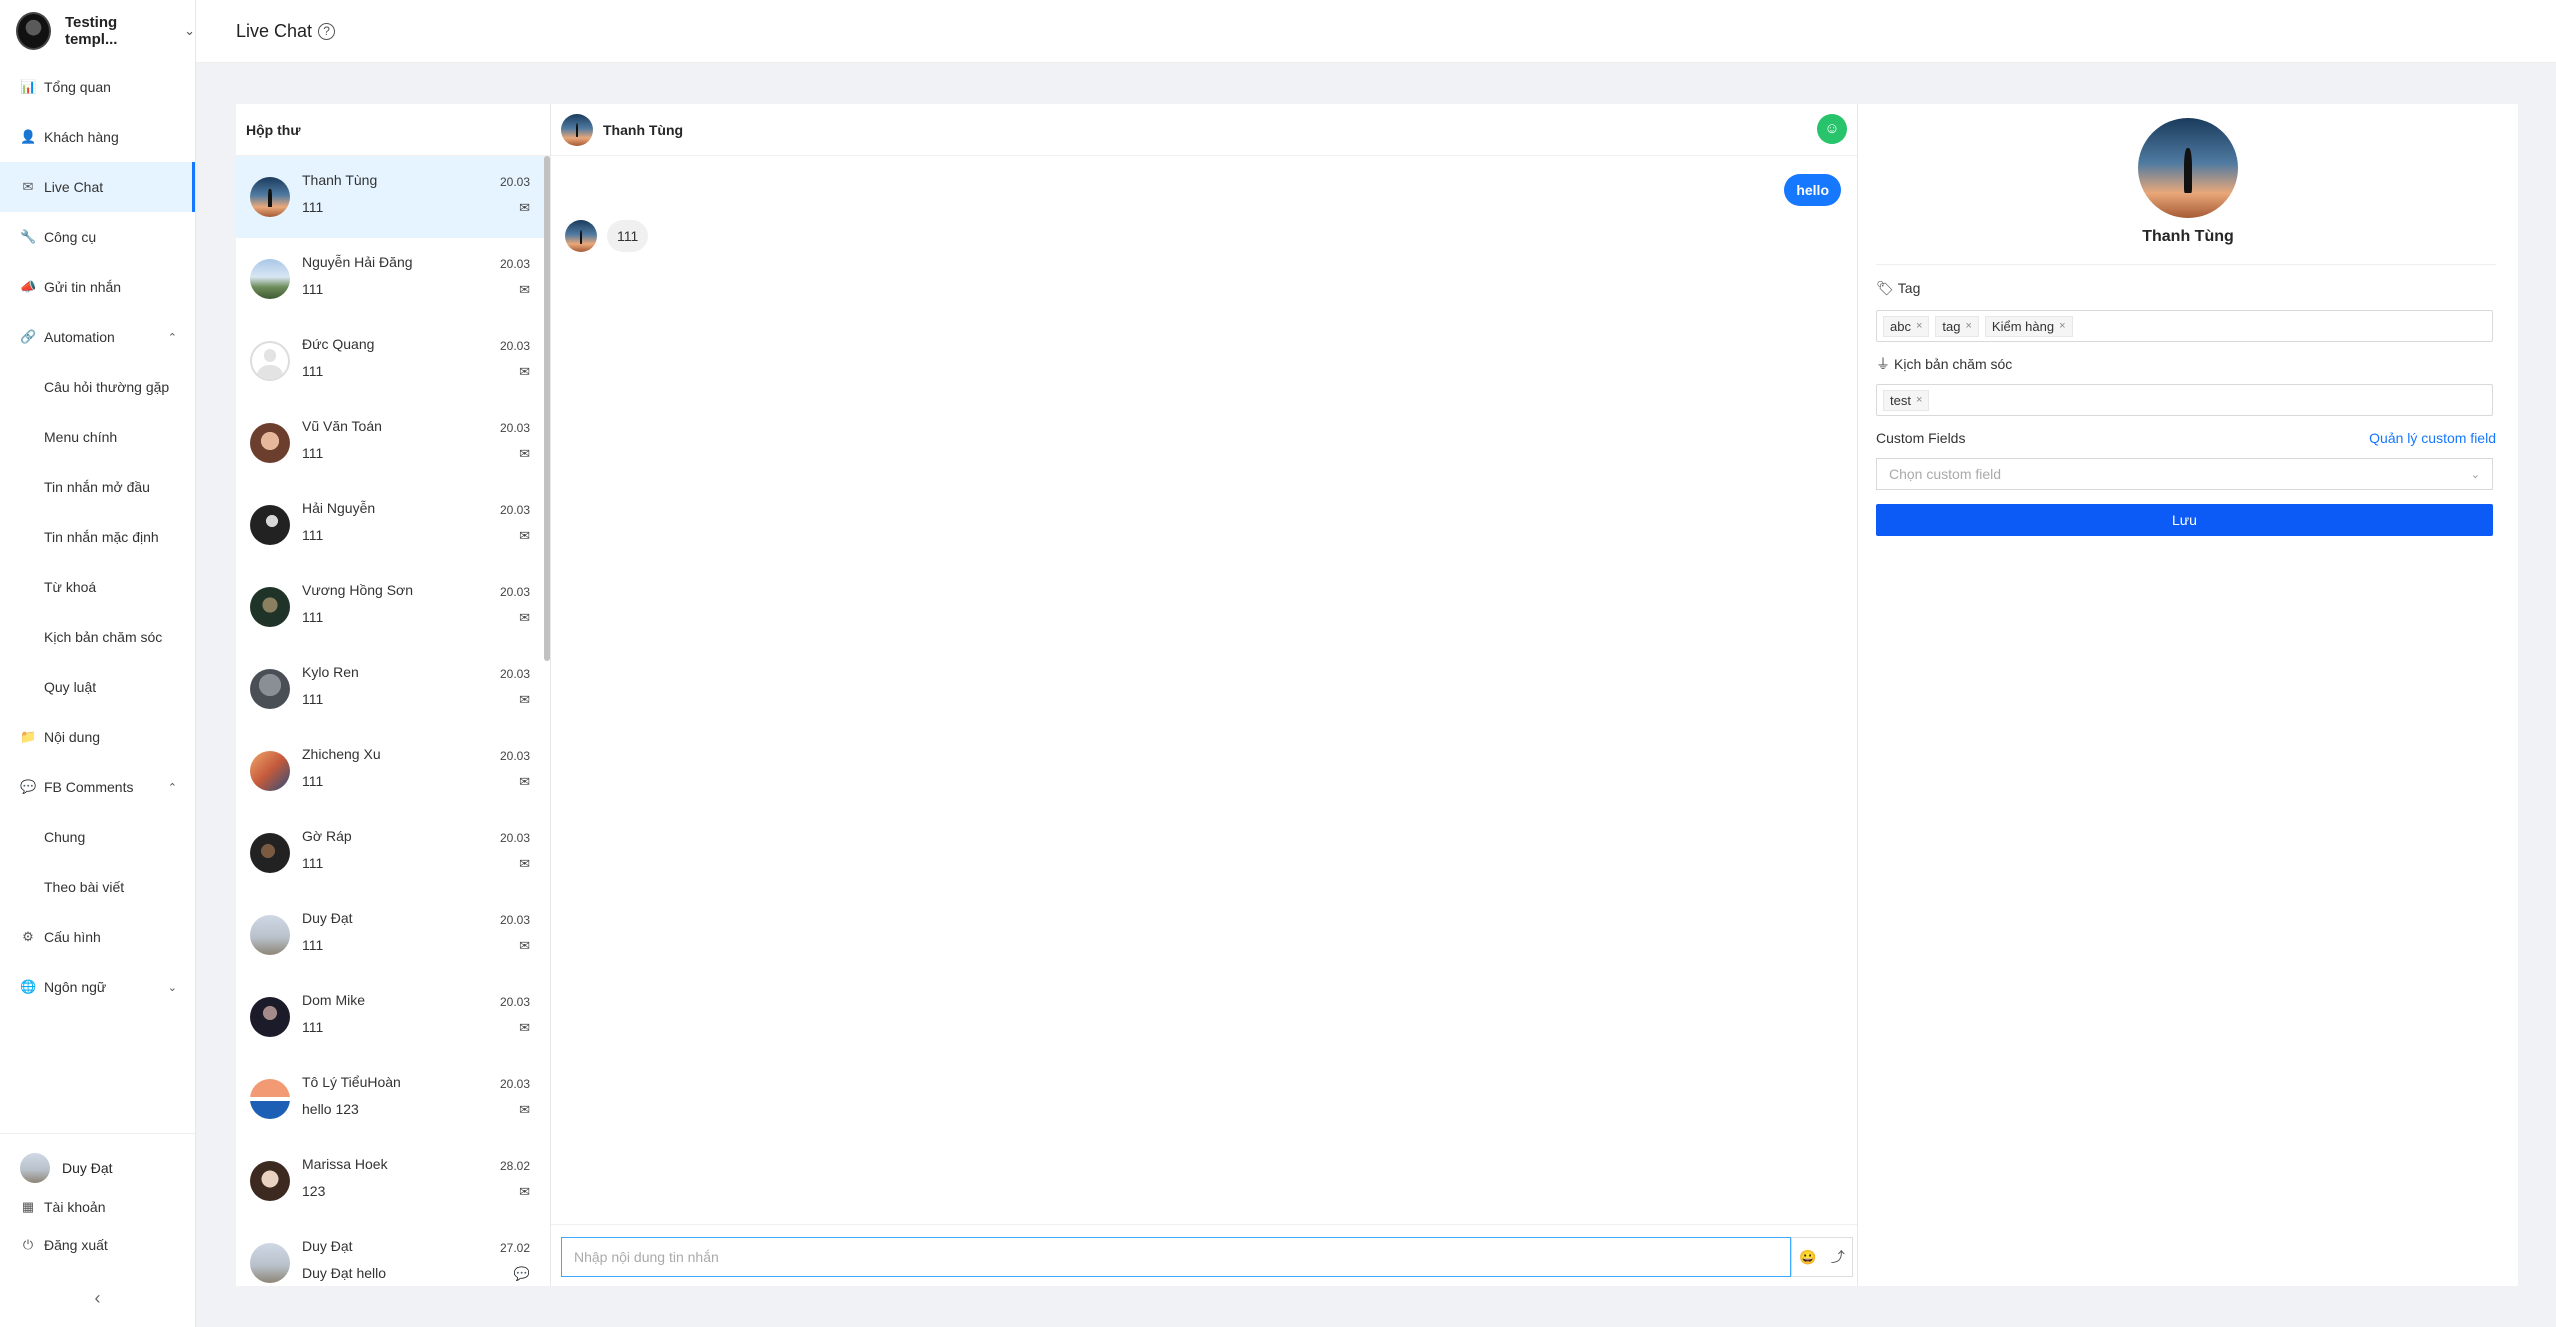 This screenshot has width=2556, height=1327. Describe the element at coordinates (97, 1207) in the screenshot. I see `sidebar-item-account: ▦ Tài khoản` at that location.